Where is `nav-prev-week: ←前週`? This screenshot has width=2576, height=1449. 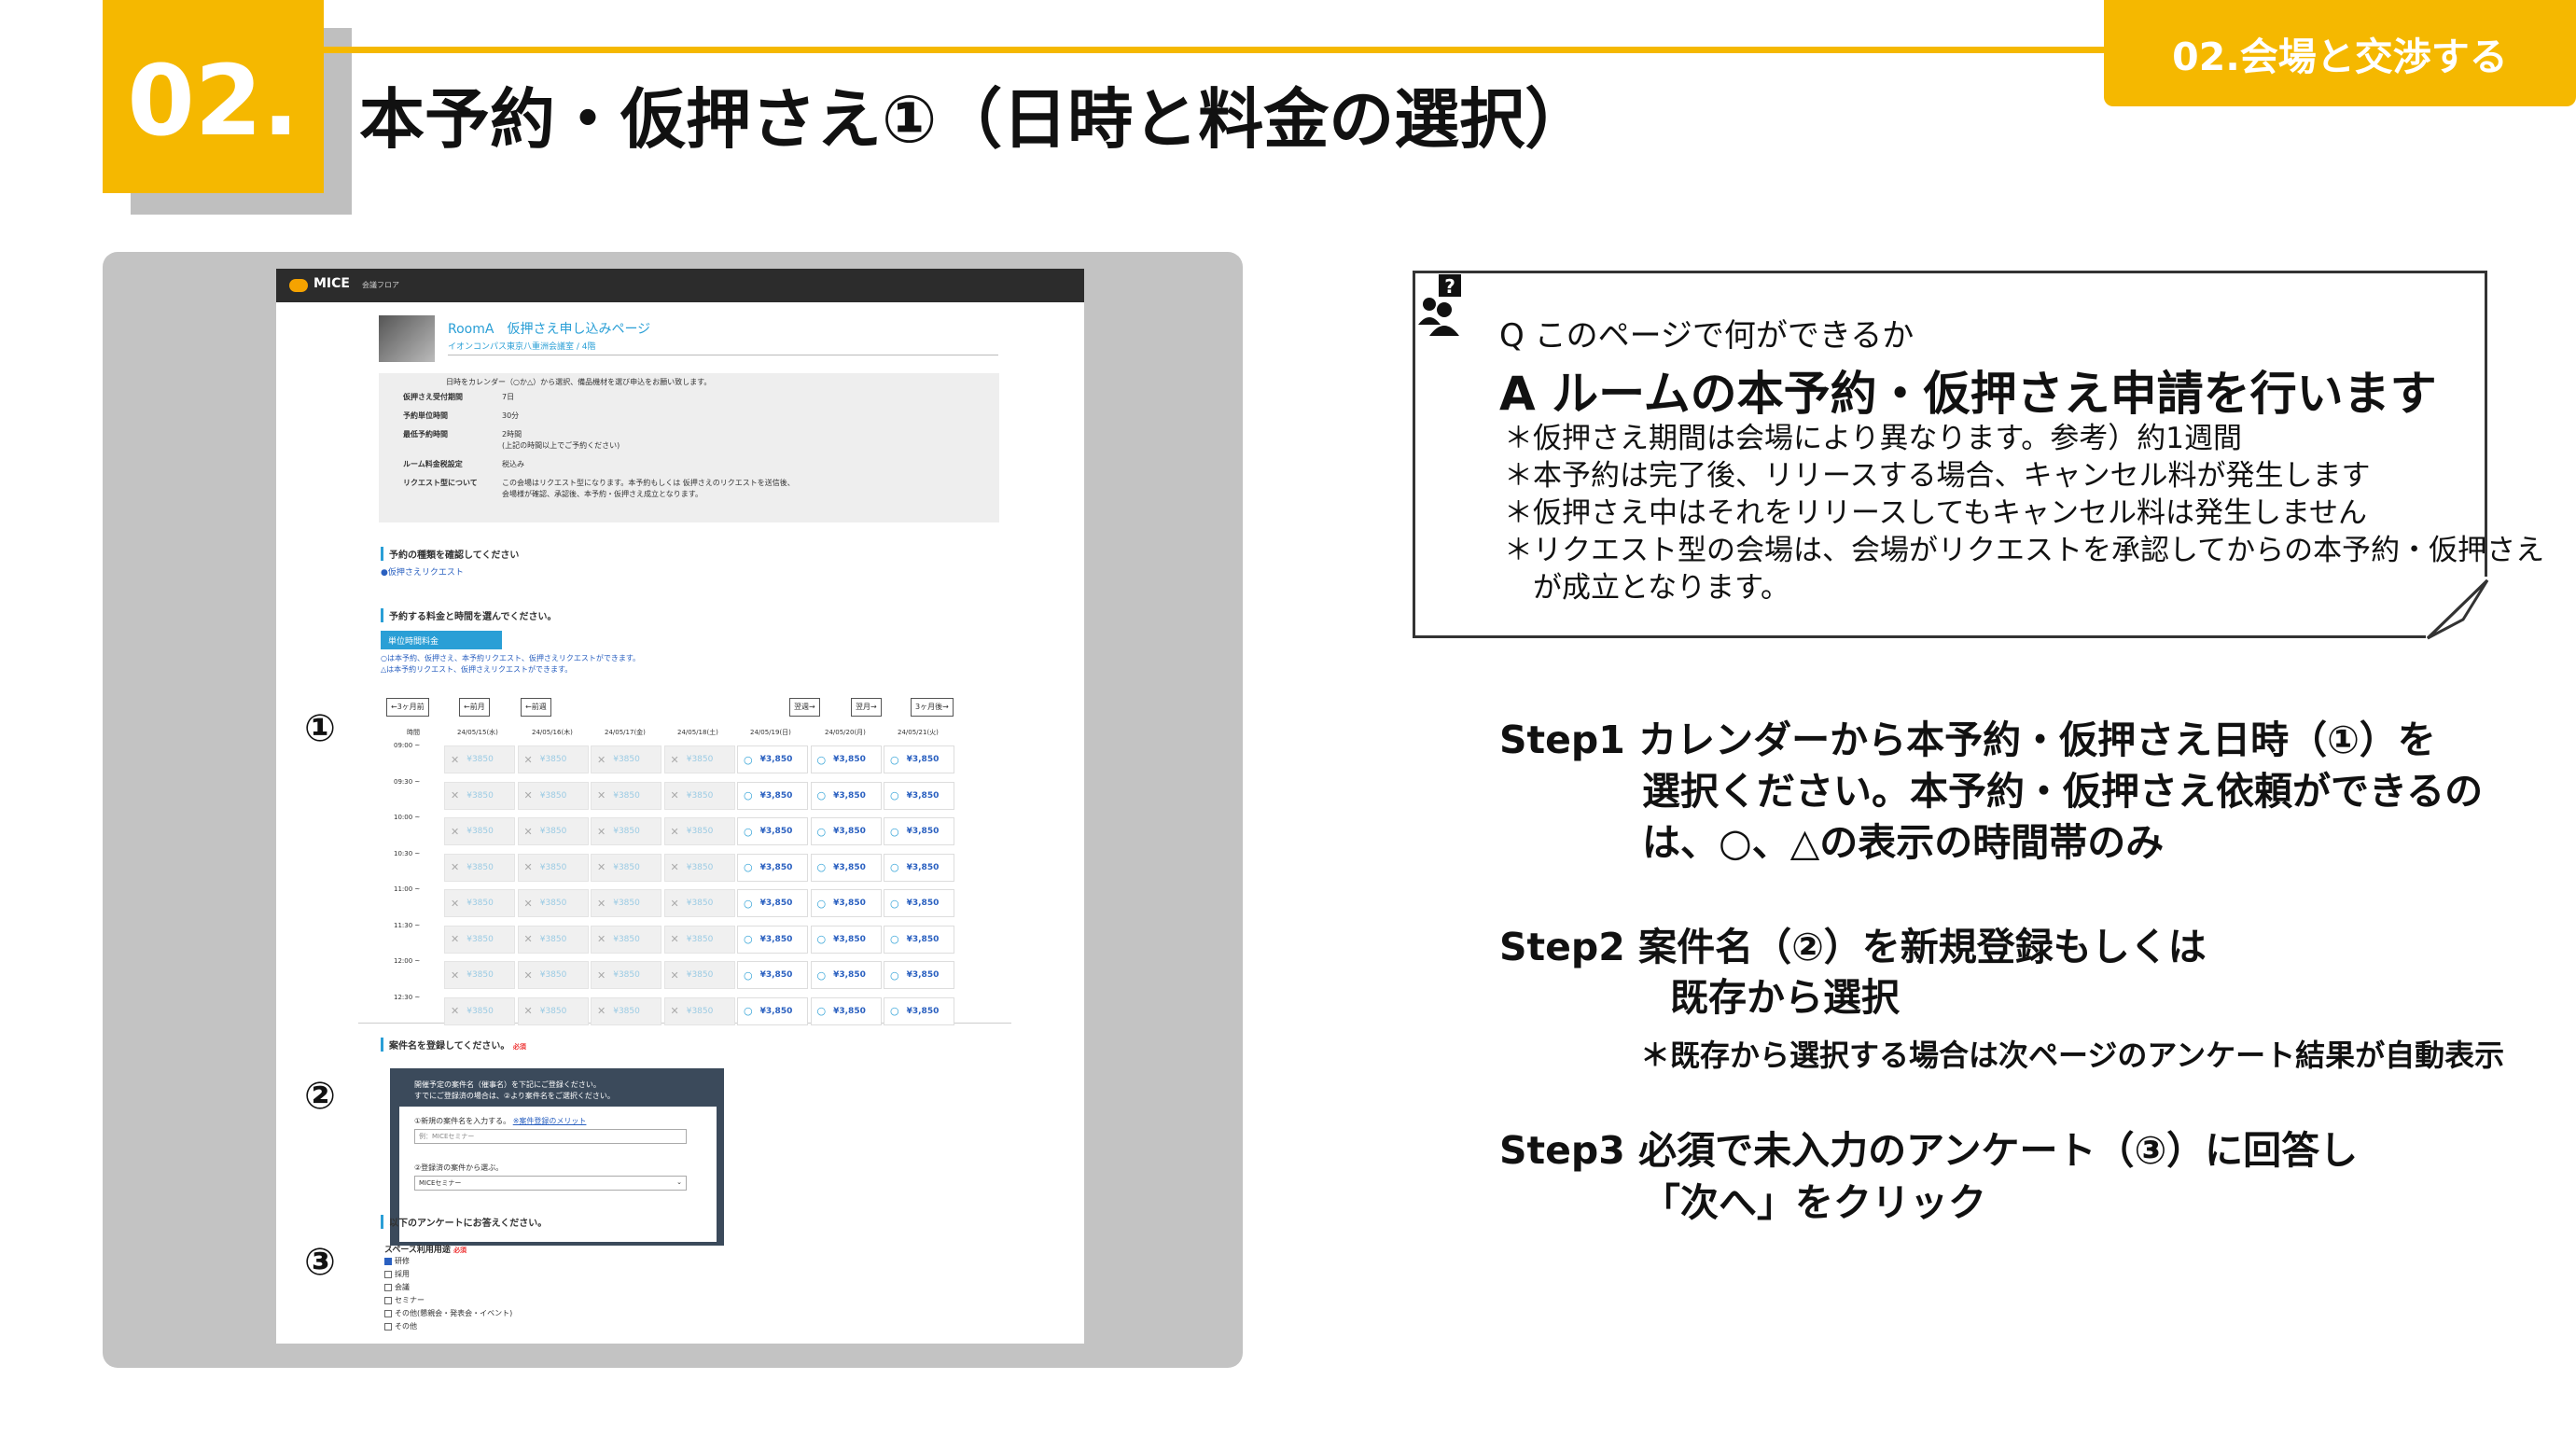
nav-prev-week: ←前週 is located at coordinates (536, 707).